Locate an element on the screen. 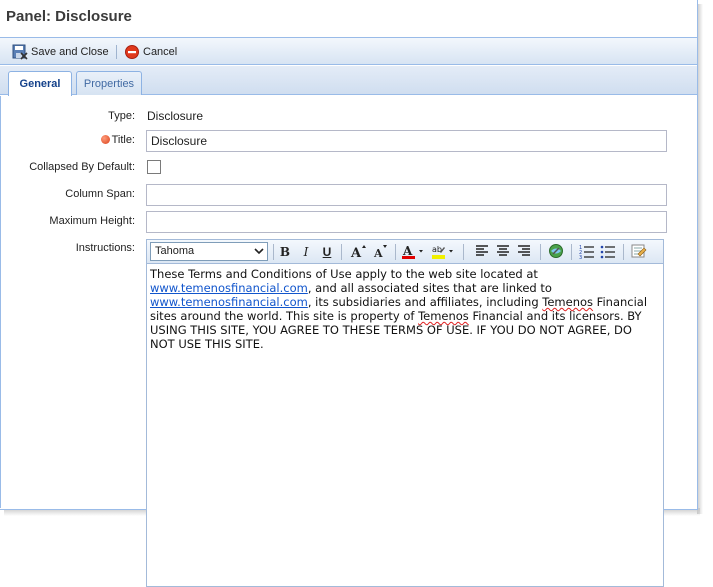 The image size is (713, 587). align-center-icon is located at coordinates (503, 252).